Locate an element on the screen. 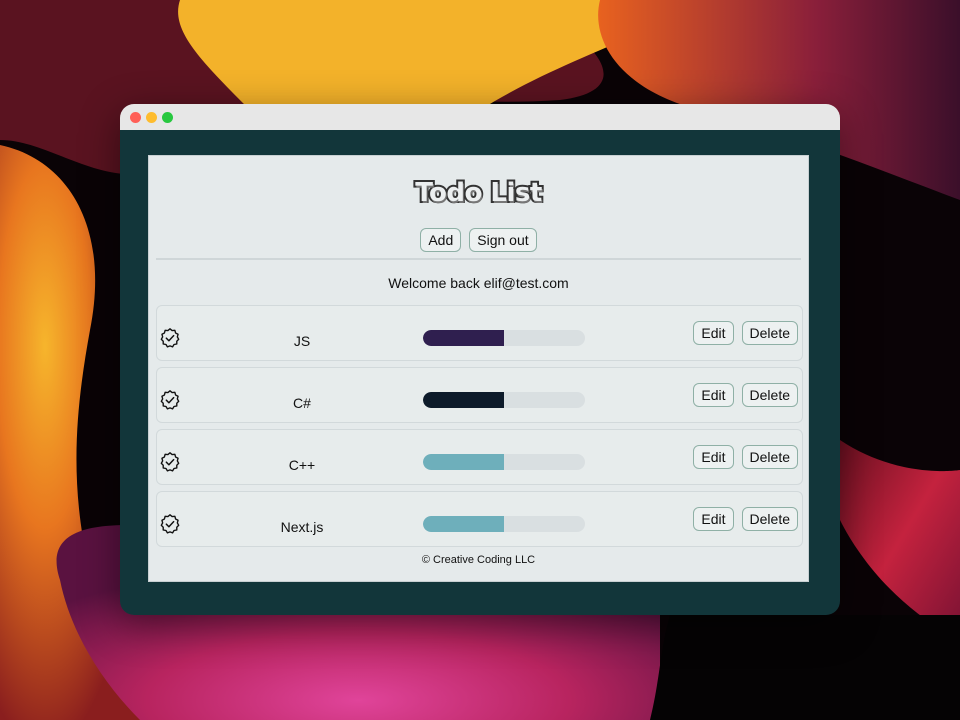  close-window-button is located at coordinates (135, 117).